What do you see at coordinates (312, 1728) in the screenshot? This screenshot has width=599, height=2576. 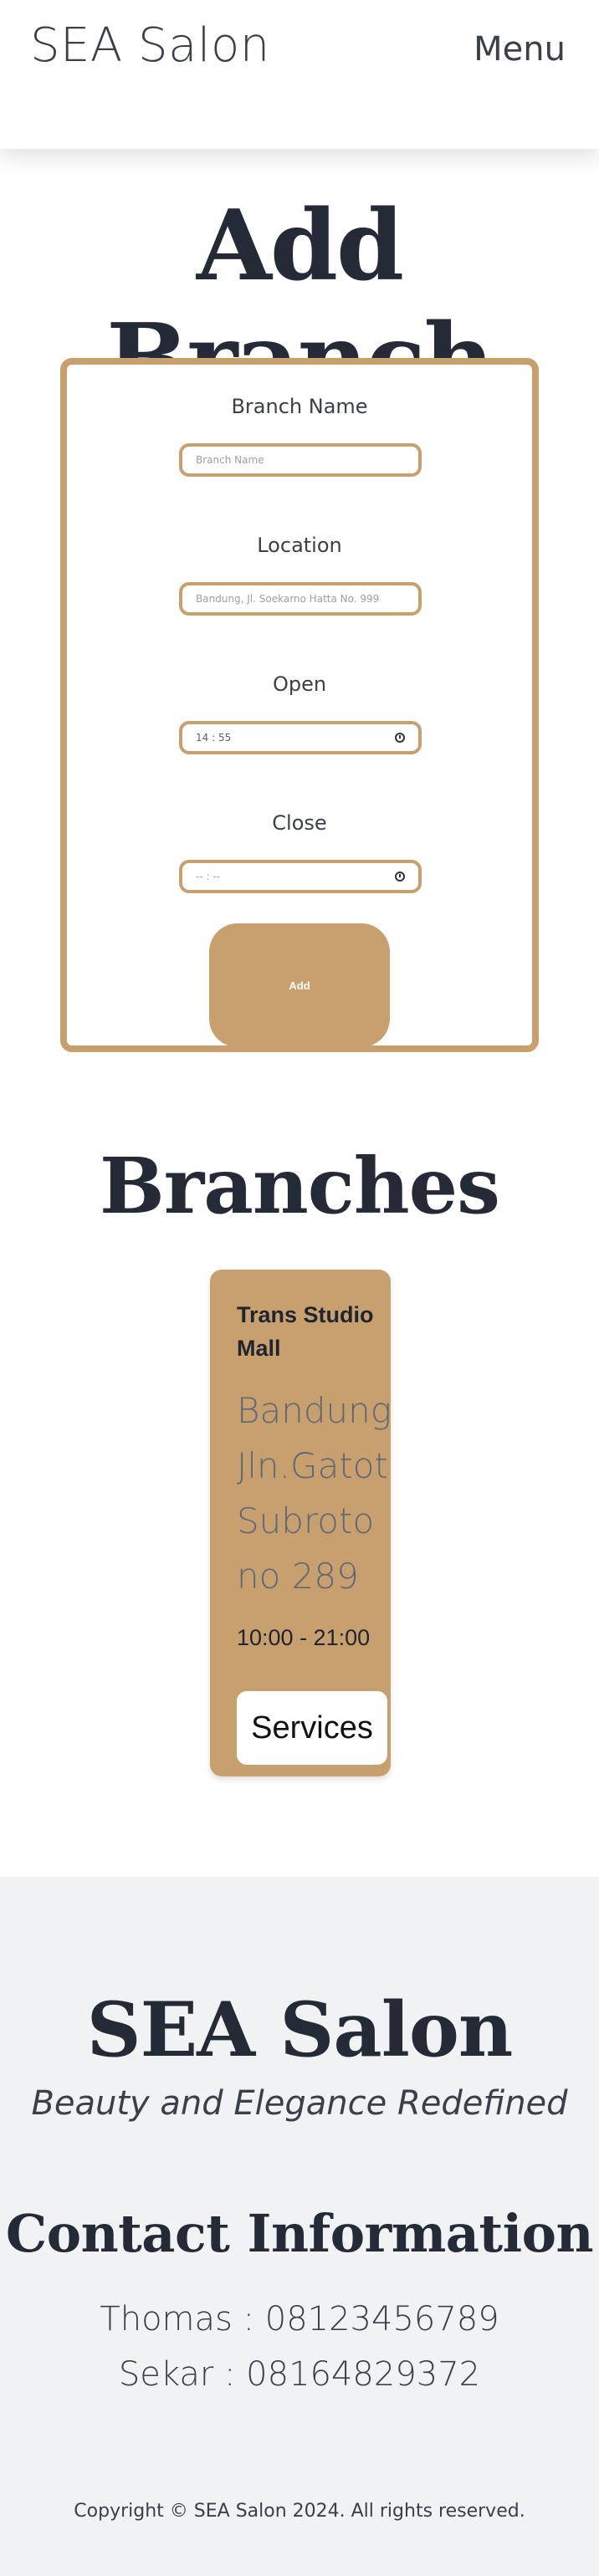 I see `services-button: Services` at bounding box center [312, 1728].